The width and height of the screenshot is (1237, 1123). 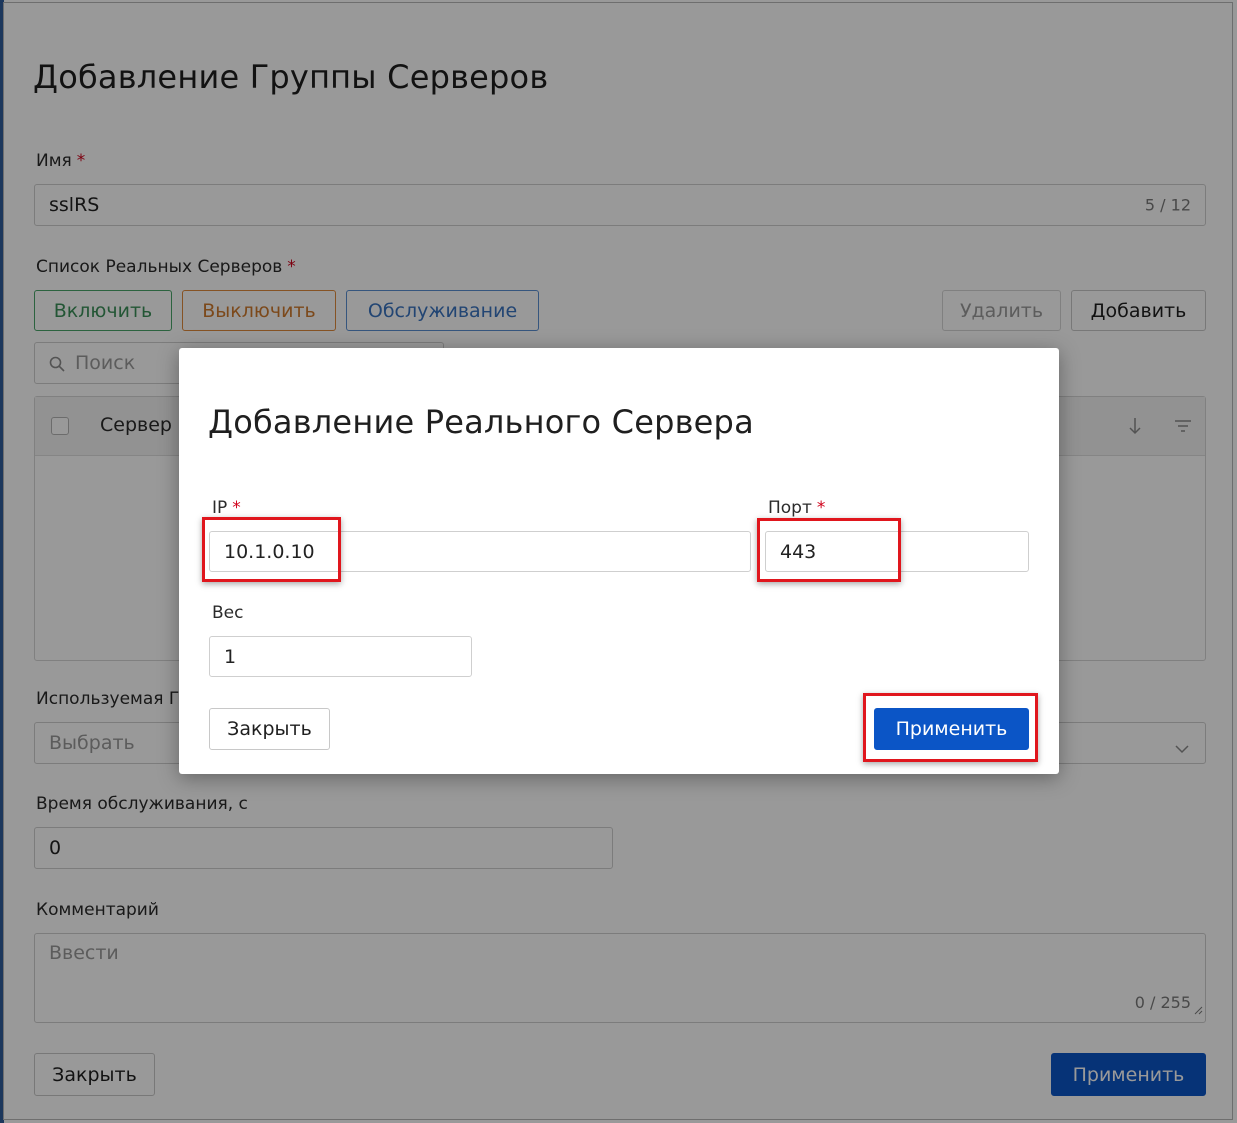 What do you see at coordinates (228, 613) in the screenshot?
I see `weight-label: Вес` at bounding box center [228, 613].